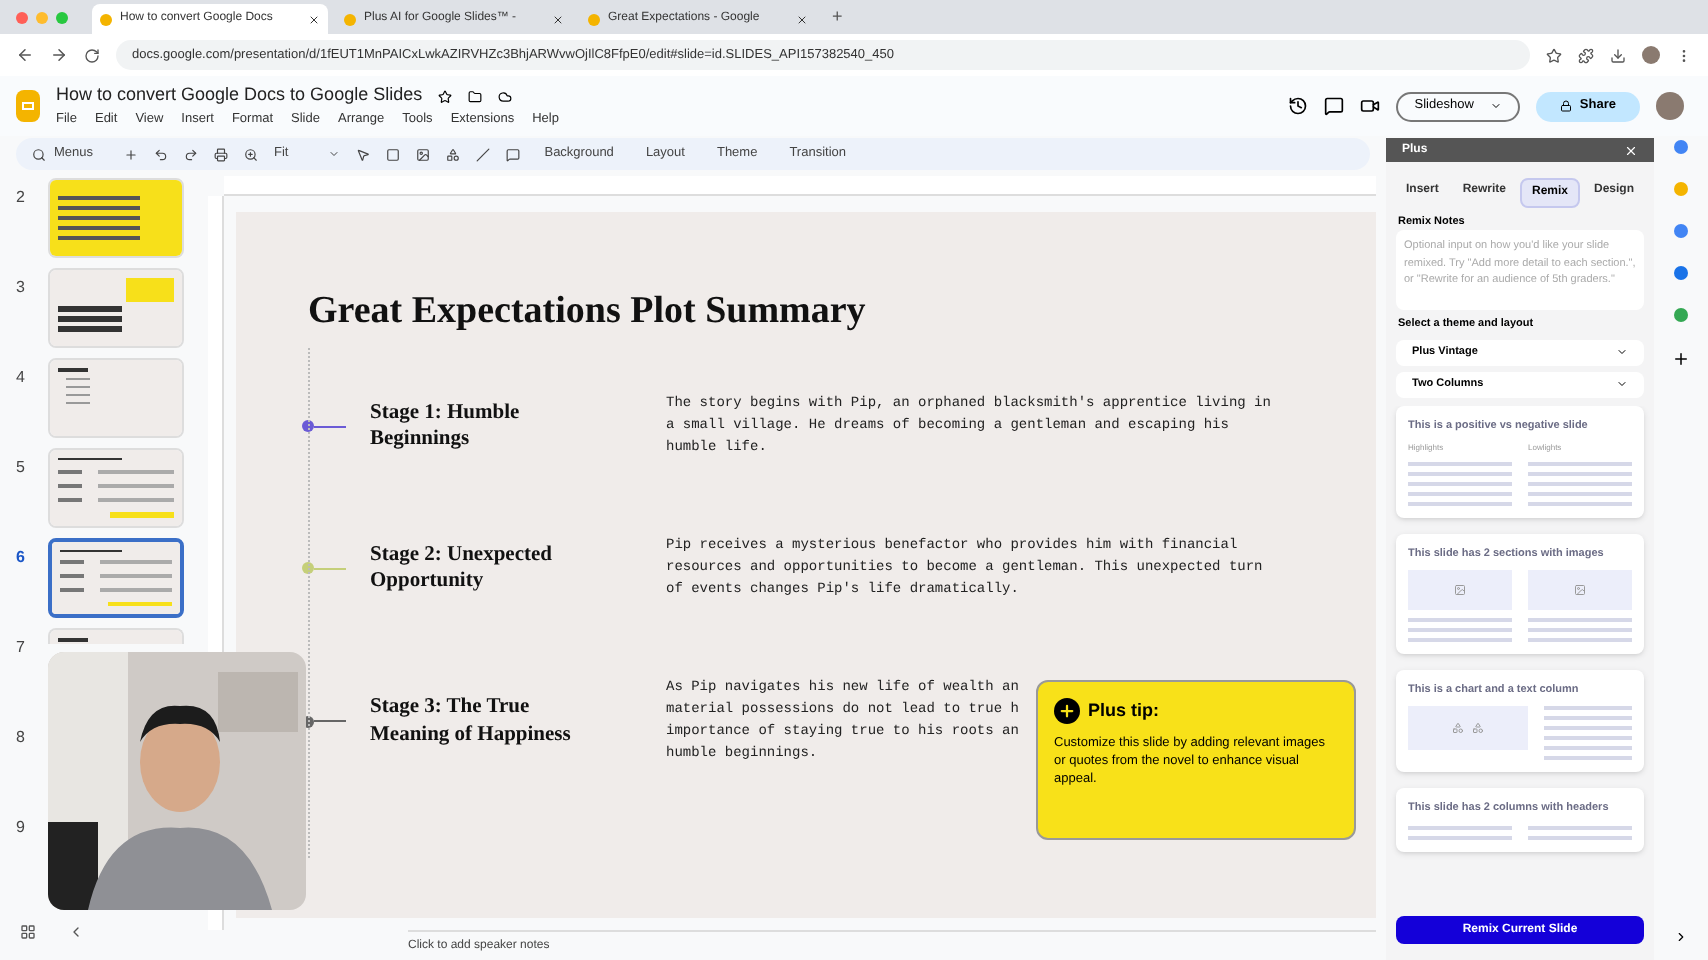 This screenshot has height=960, width=1708. I want to click on print-icon, so click(221, 154).